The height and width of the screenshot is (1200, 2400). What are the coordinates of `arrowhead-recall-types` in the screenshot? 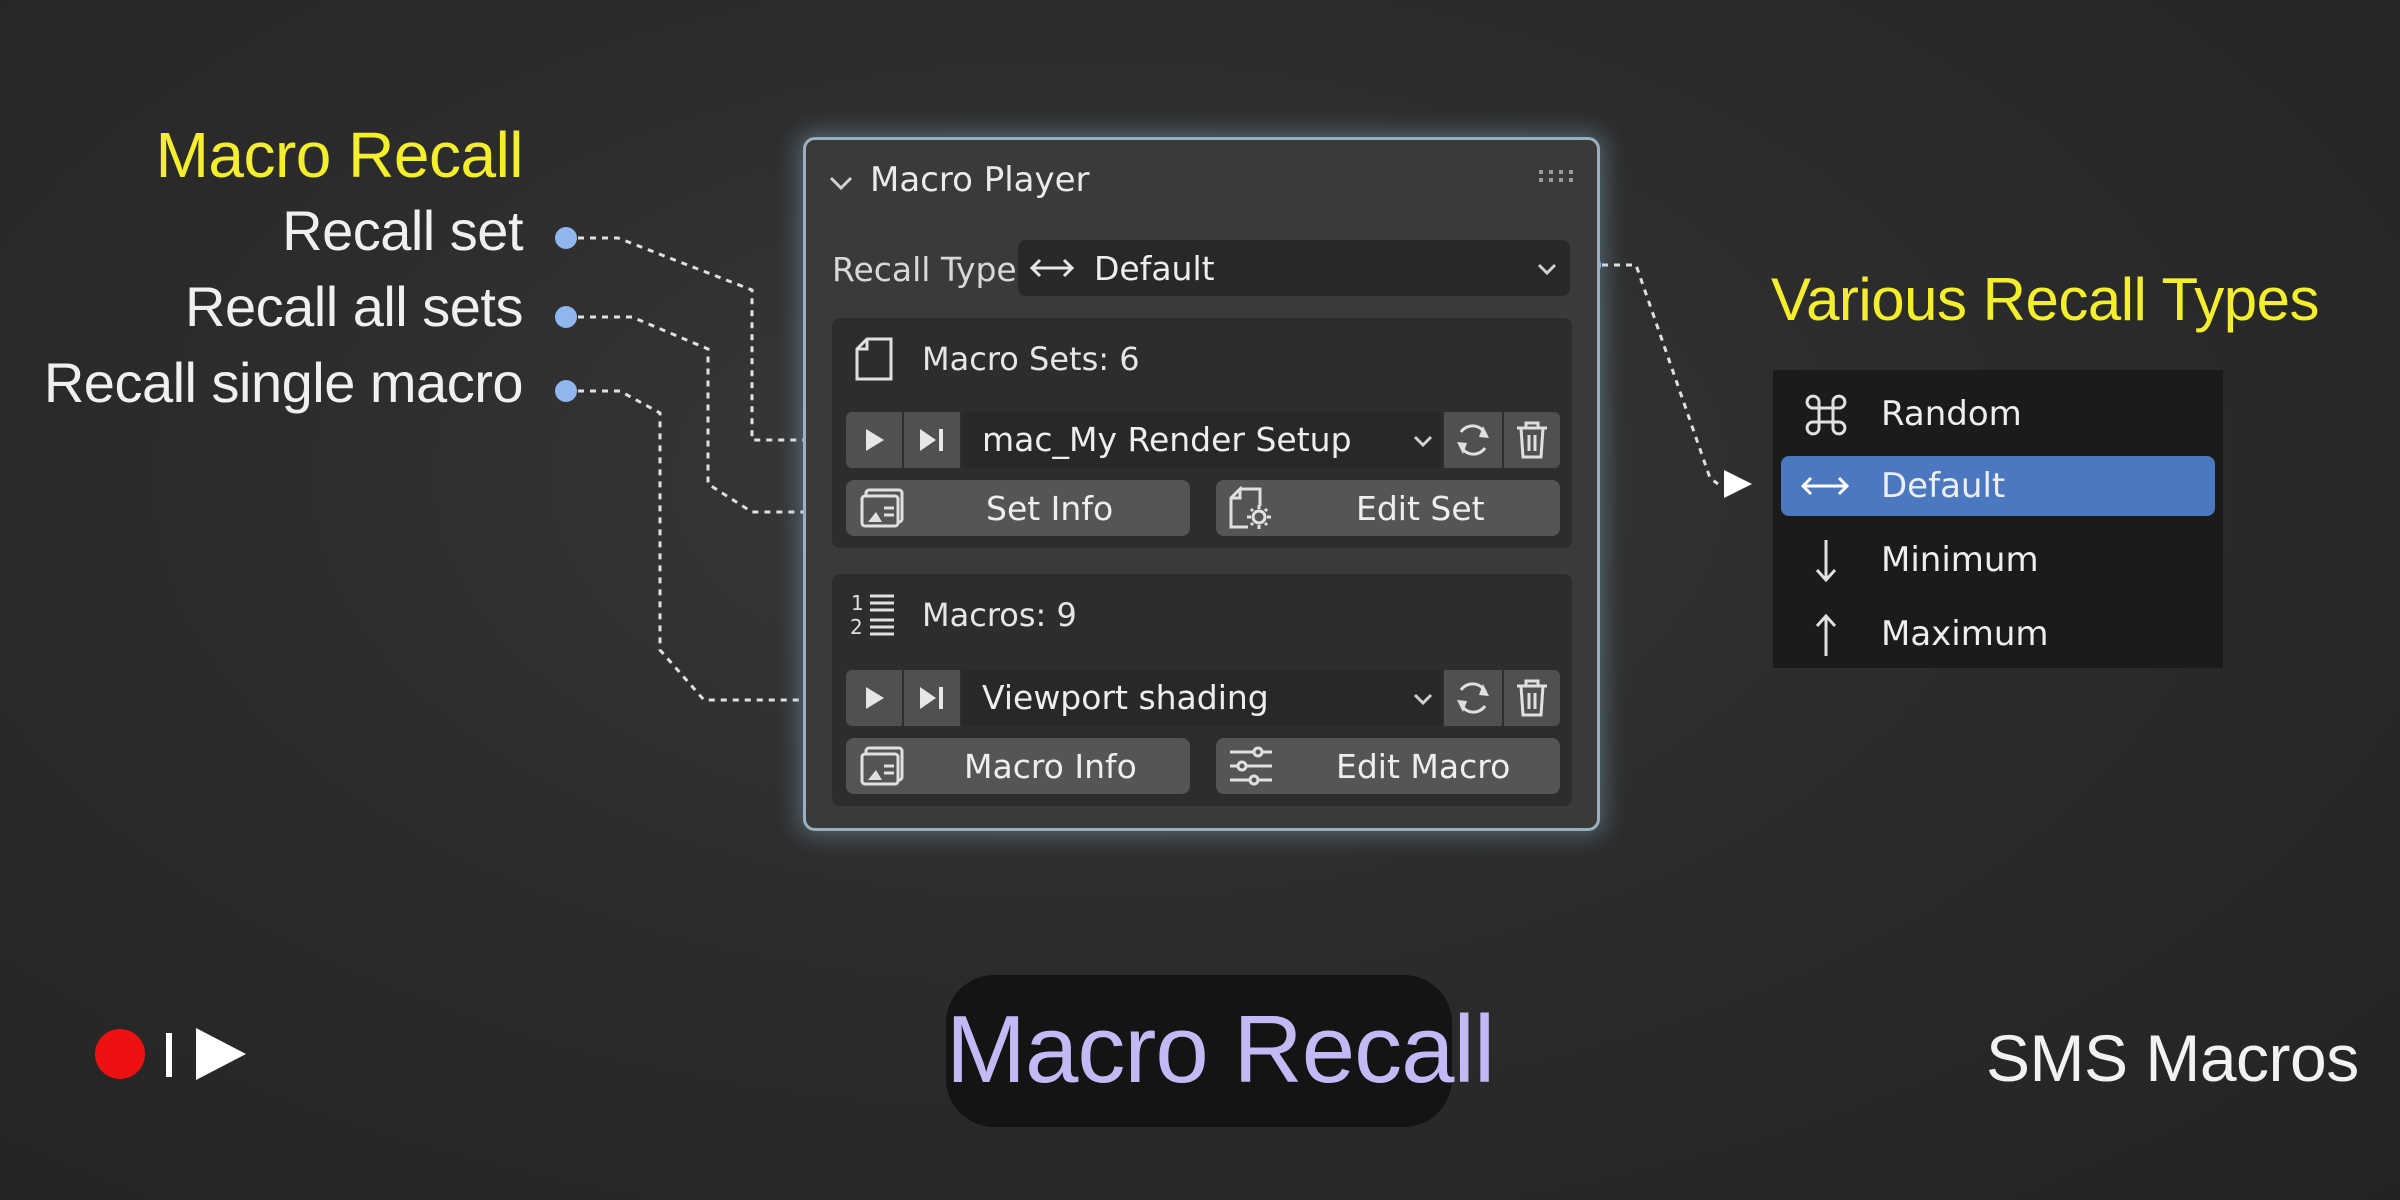 It's located at (1738, 484).